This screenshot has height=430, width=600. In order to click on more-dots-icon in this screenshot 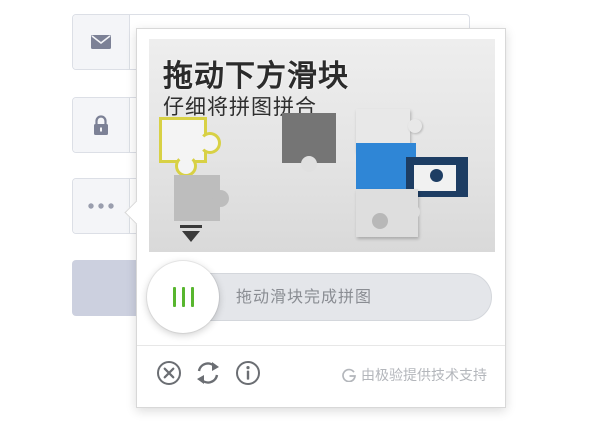, I will do `click(101, 206)`.